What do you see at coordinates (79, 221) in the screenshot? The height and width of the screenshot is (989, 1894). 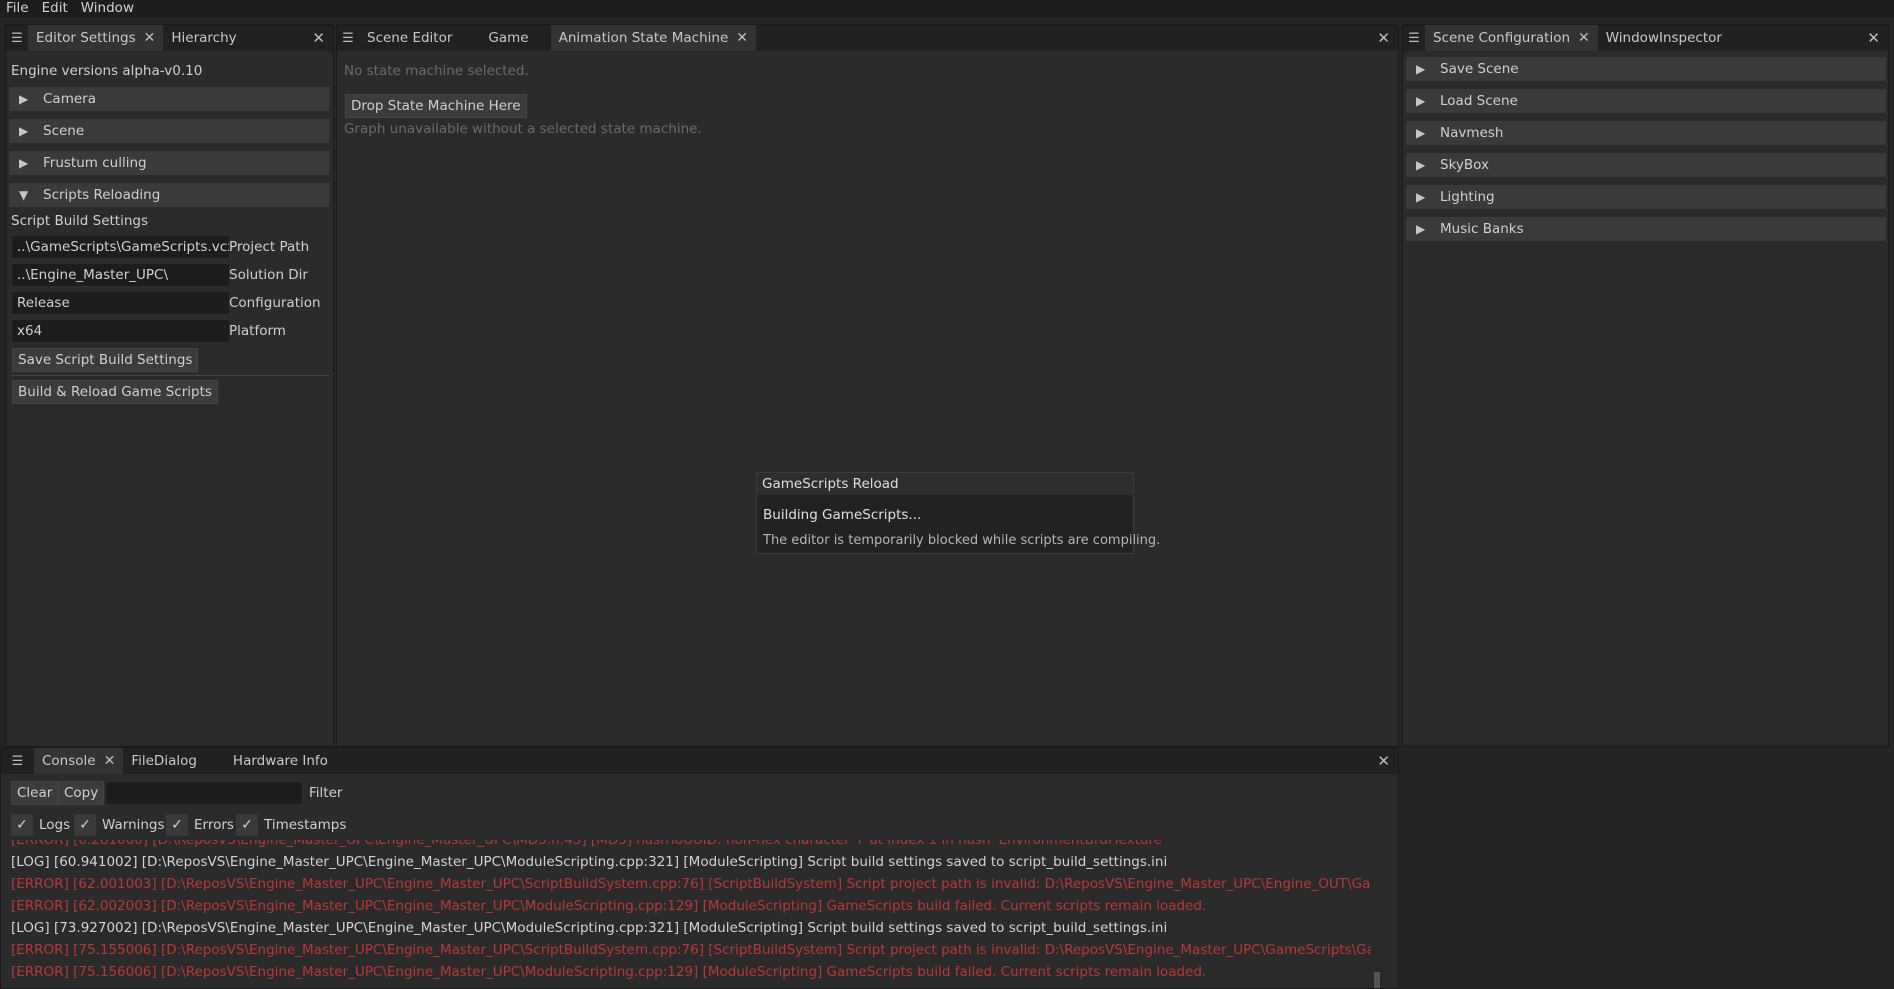 I see `script-build-settings-title: Script Build Settings` at bounding box center [79, 221].